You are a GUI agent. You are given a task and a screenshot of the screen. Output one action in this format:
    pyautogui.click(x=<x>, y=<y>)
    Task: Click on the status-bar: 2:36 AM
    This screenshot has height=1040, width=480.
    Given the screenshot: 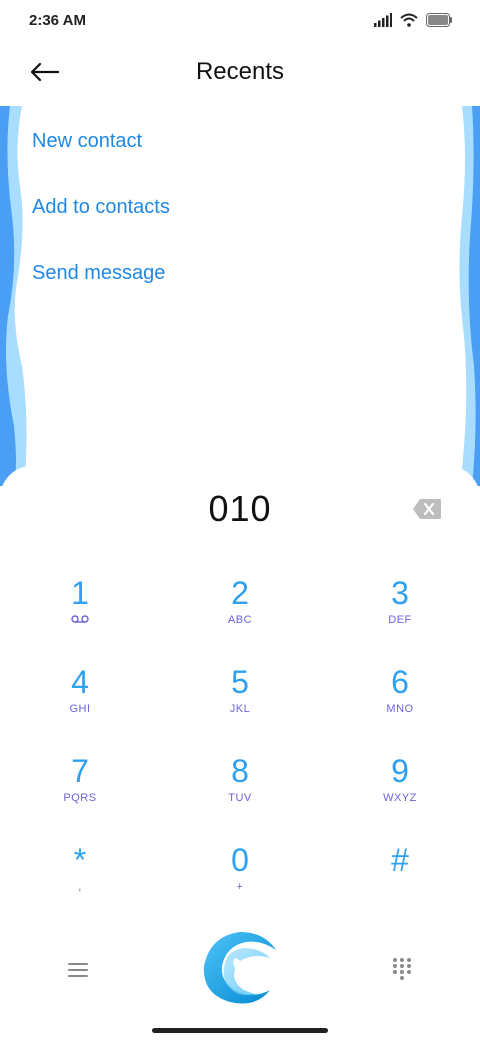 What is the action you would take?
    pyautogui.click(x=240, y=22)
    